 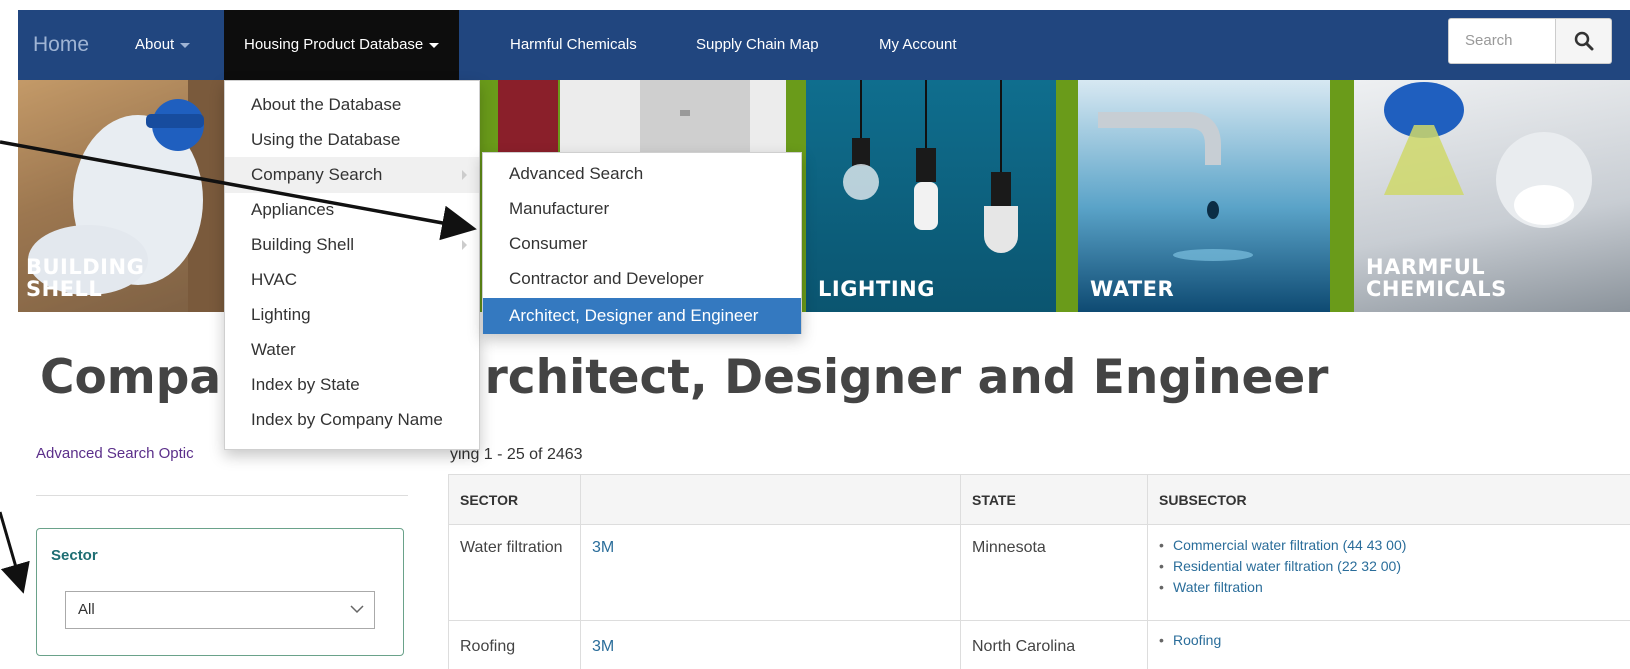 I want to click on menu-item-lighting: Lighting, so click(x=352, y=315).